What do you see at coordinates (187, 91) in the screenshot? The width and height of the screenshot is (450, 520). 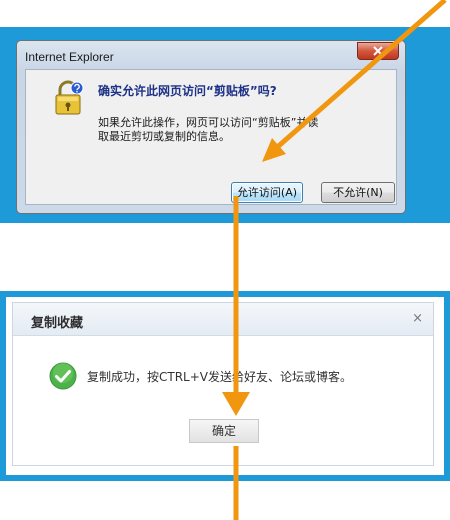 I see `ie-dialog-heading: 确实允许此网页访问“剪贴板”吗?` at bounding box center [187, 91].